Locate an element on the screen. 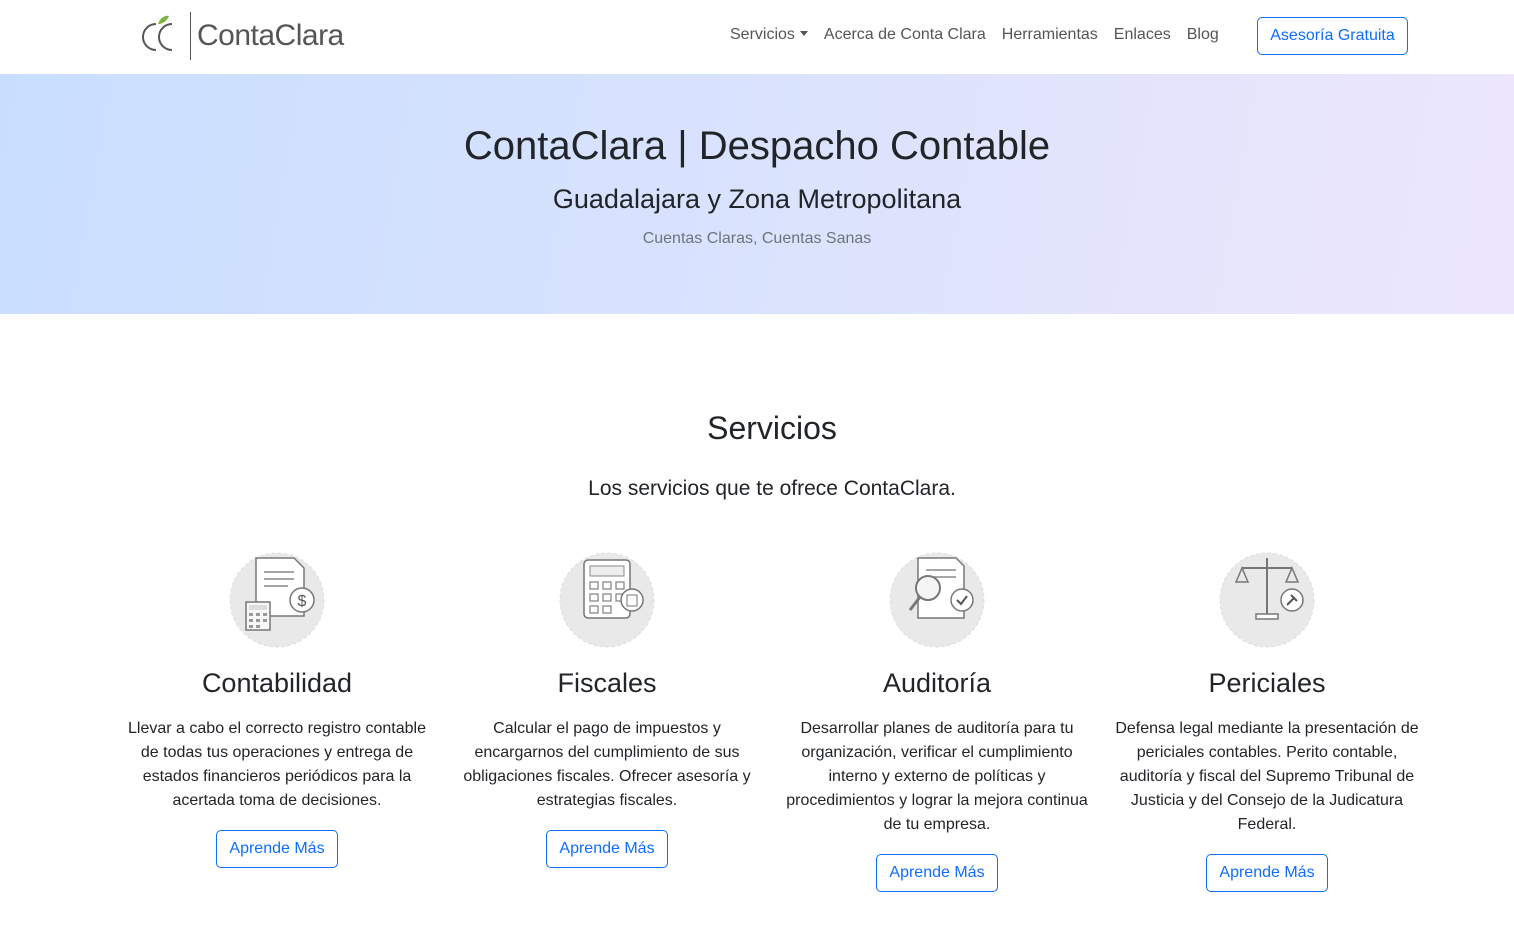  logo-text: ContaClara is located at coordinates (270, 35).